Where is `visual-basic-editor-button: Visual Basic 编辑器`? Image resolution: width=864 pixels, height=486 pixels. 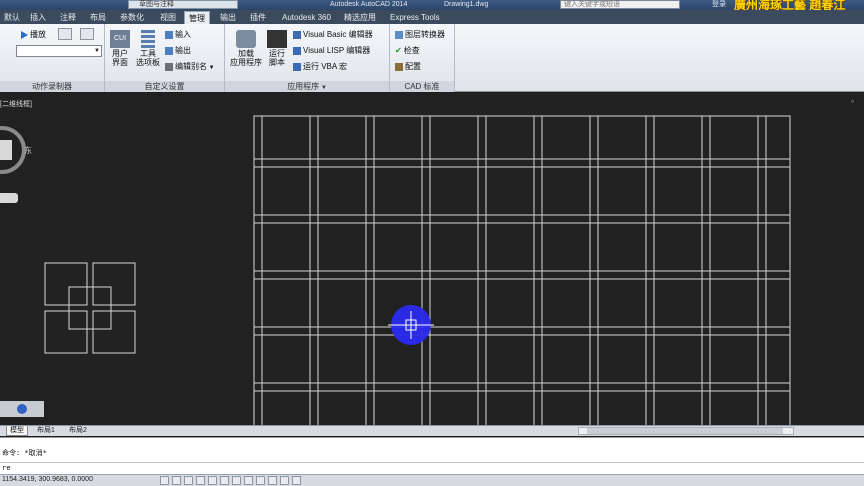 visual-basic-editor-button: Visual Basic 编辑器 is located at coordinates (333, 35).